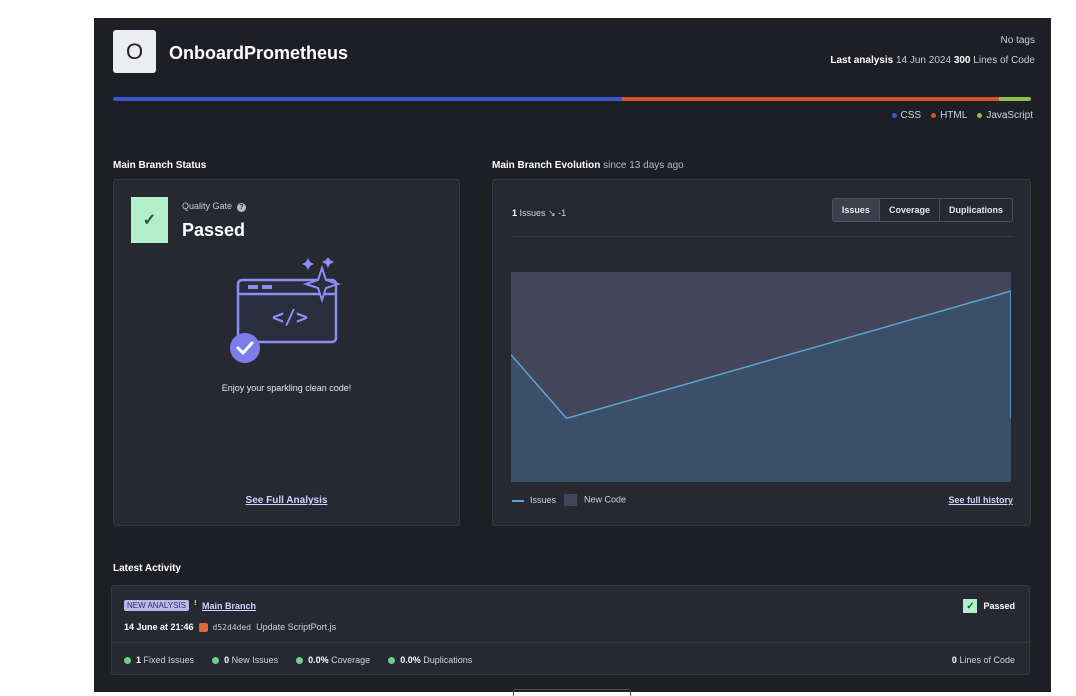  What do you see at coordinates (207, 206) in the screenshot?
I see `quality-gate-label: Quality Gate` at bounding box center [207, 206].